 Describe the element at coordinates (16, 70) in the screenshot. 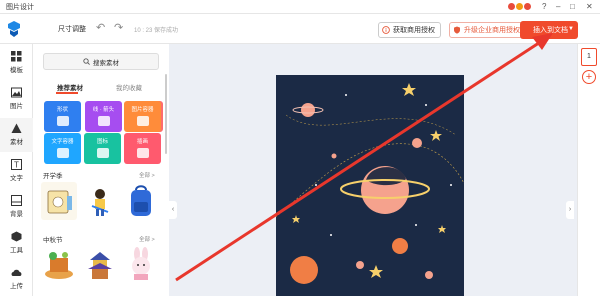

I see `rail-label: 模板` at that location.